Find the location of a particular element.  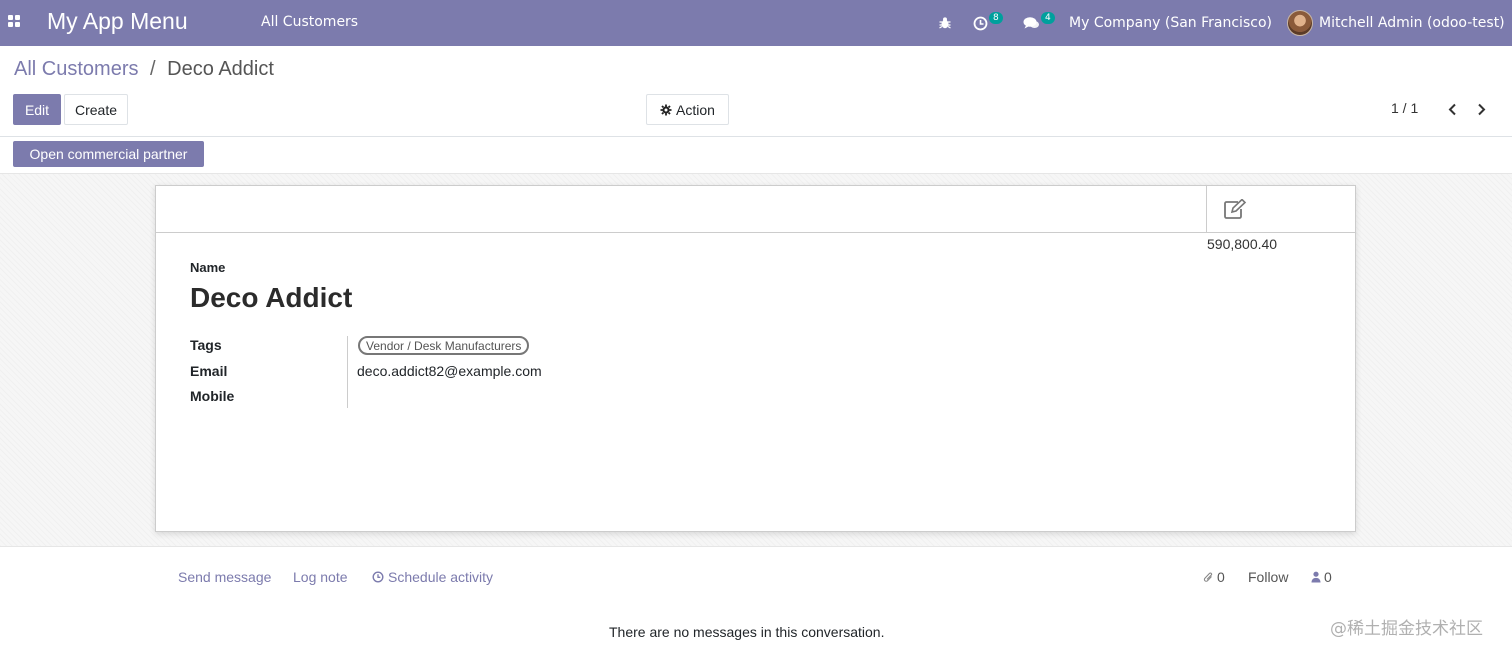

paperclip-icon is located at coordinates (1208, 577).